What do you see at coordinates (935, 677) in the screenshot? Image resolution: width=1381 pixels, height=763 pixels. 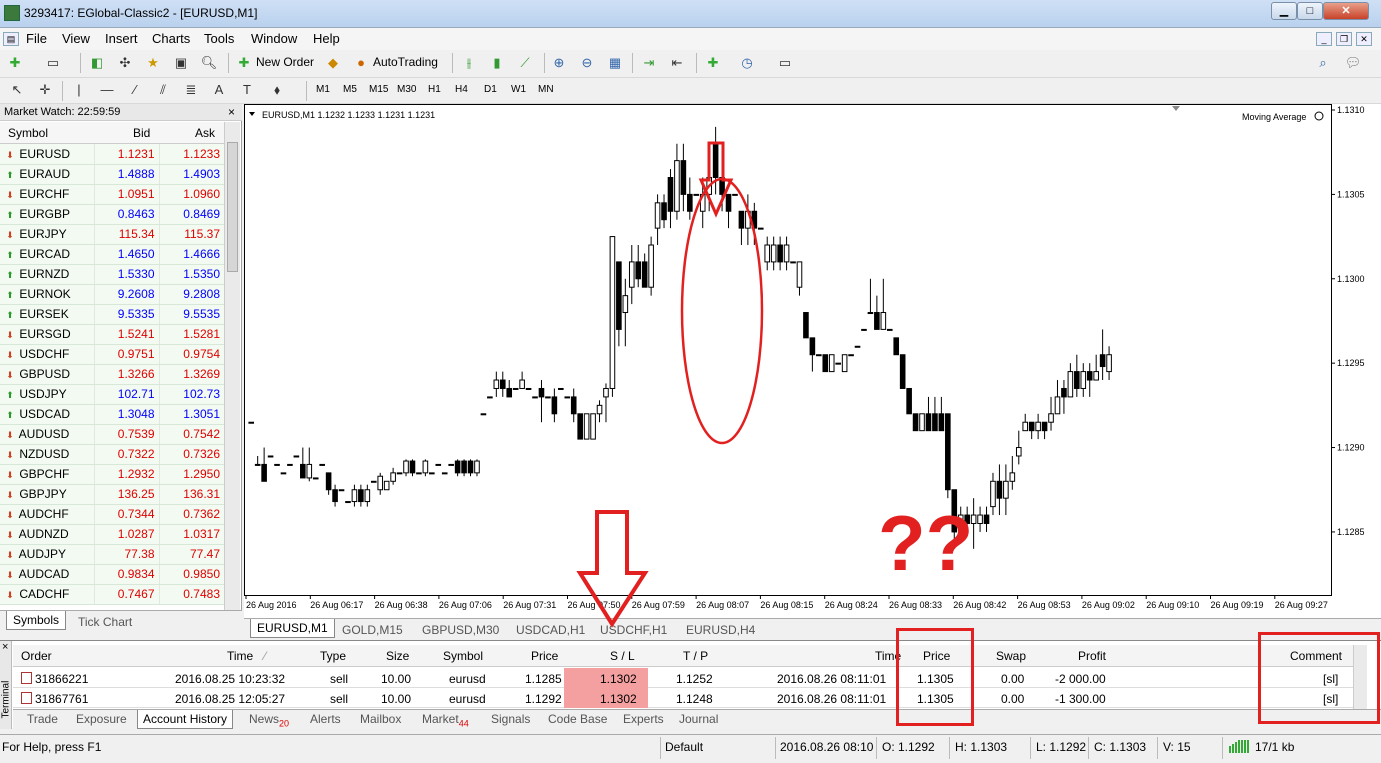 I see `annotation-box-price` at bounding box center [935, 677].